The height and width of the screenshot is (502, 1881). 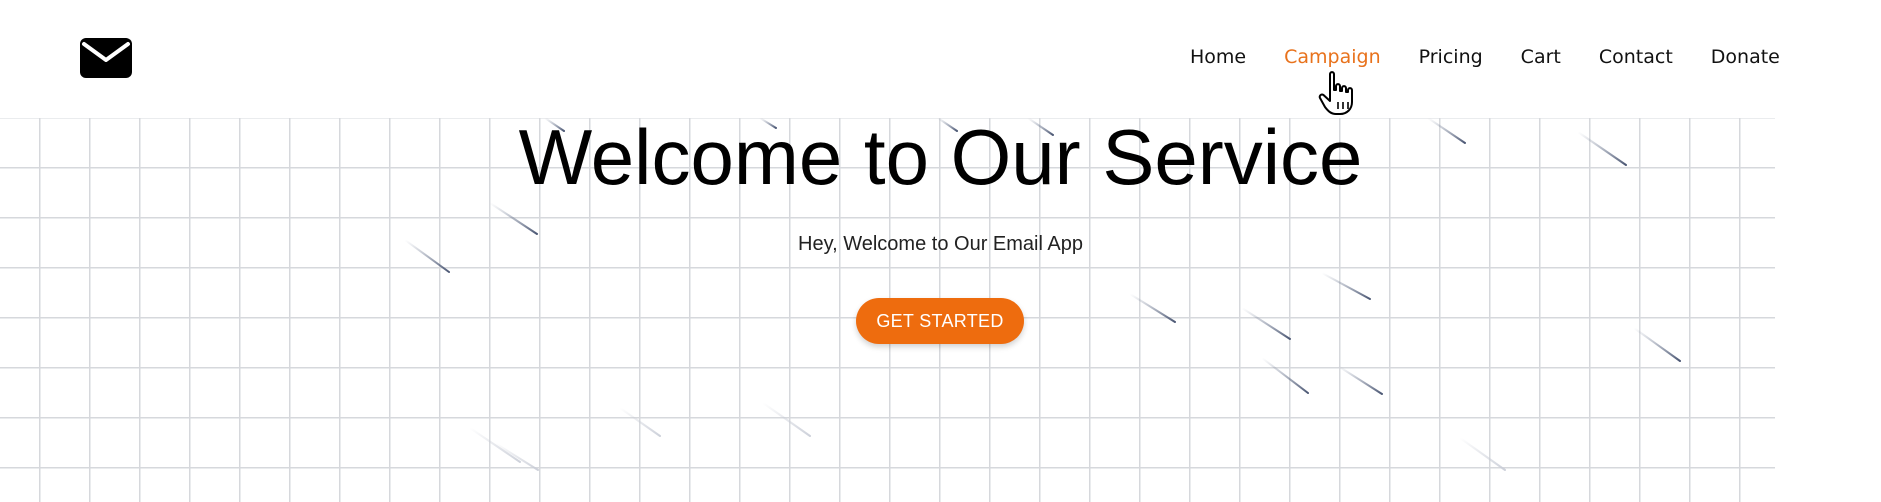 I want to click on nav-link-contact: Contact, so click(x=1636, y=57).